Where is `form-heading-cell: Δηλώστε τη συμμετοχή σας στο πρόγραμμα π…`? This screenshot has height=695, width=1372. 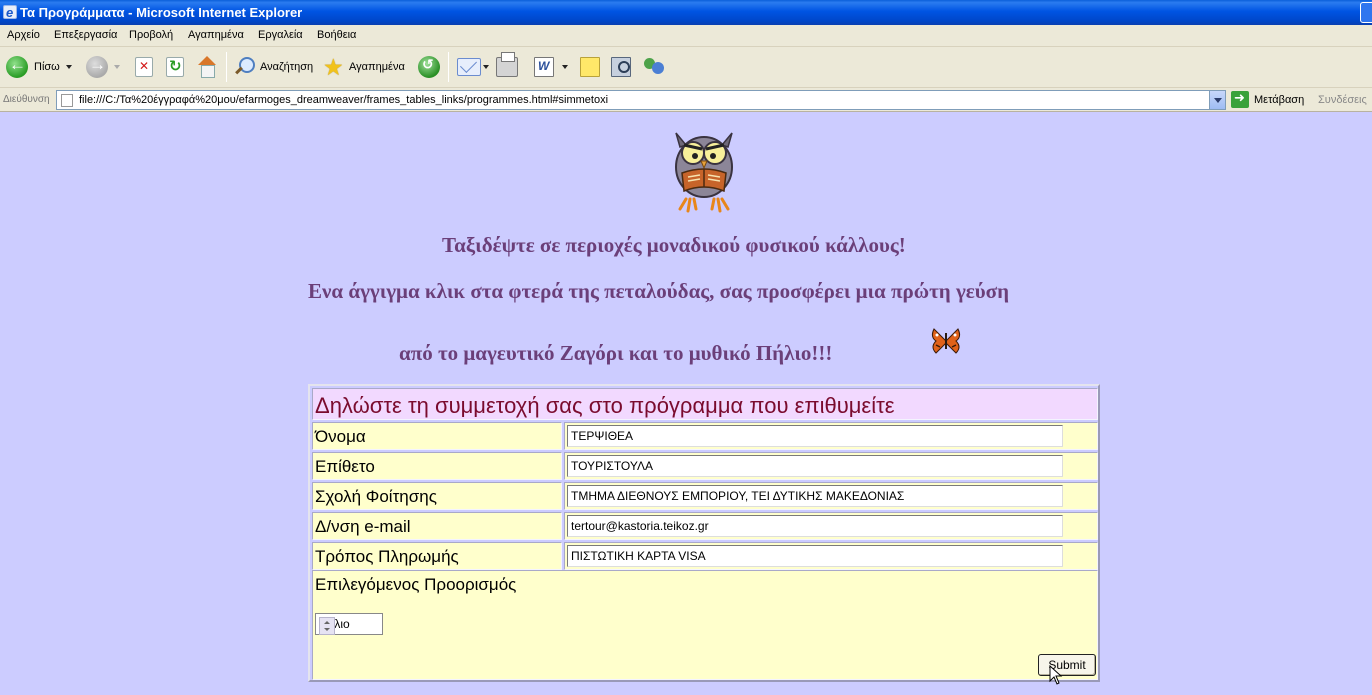
form-heading-cell: Δηλώστε τη συμμετοχή σας στο πρόγραμμα π… is located at coordinates (705, 404).